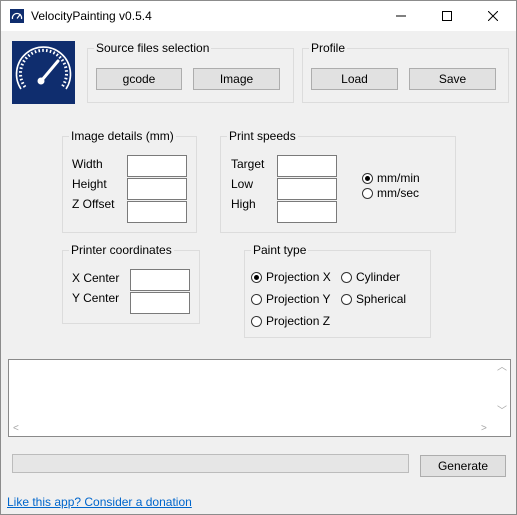 This screenshot has width=517, height=515. Describe the element at coordinates (87, 164) in the screenshot. I see `width-label: Width` at that location.